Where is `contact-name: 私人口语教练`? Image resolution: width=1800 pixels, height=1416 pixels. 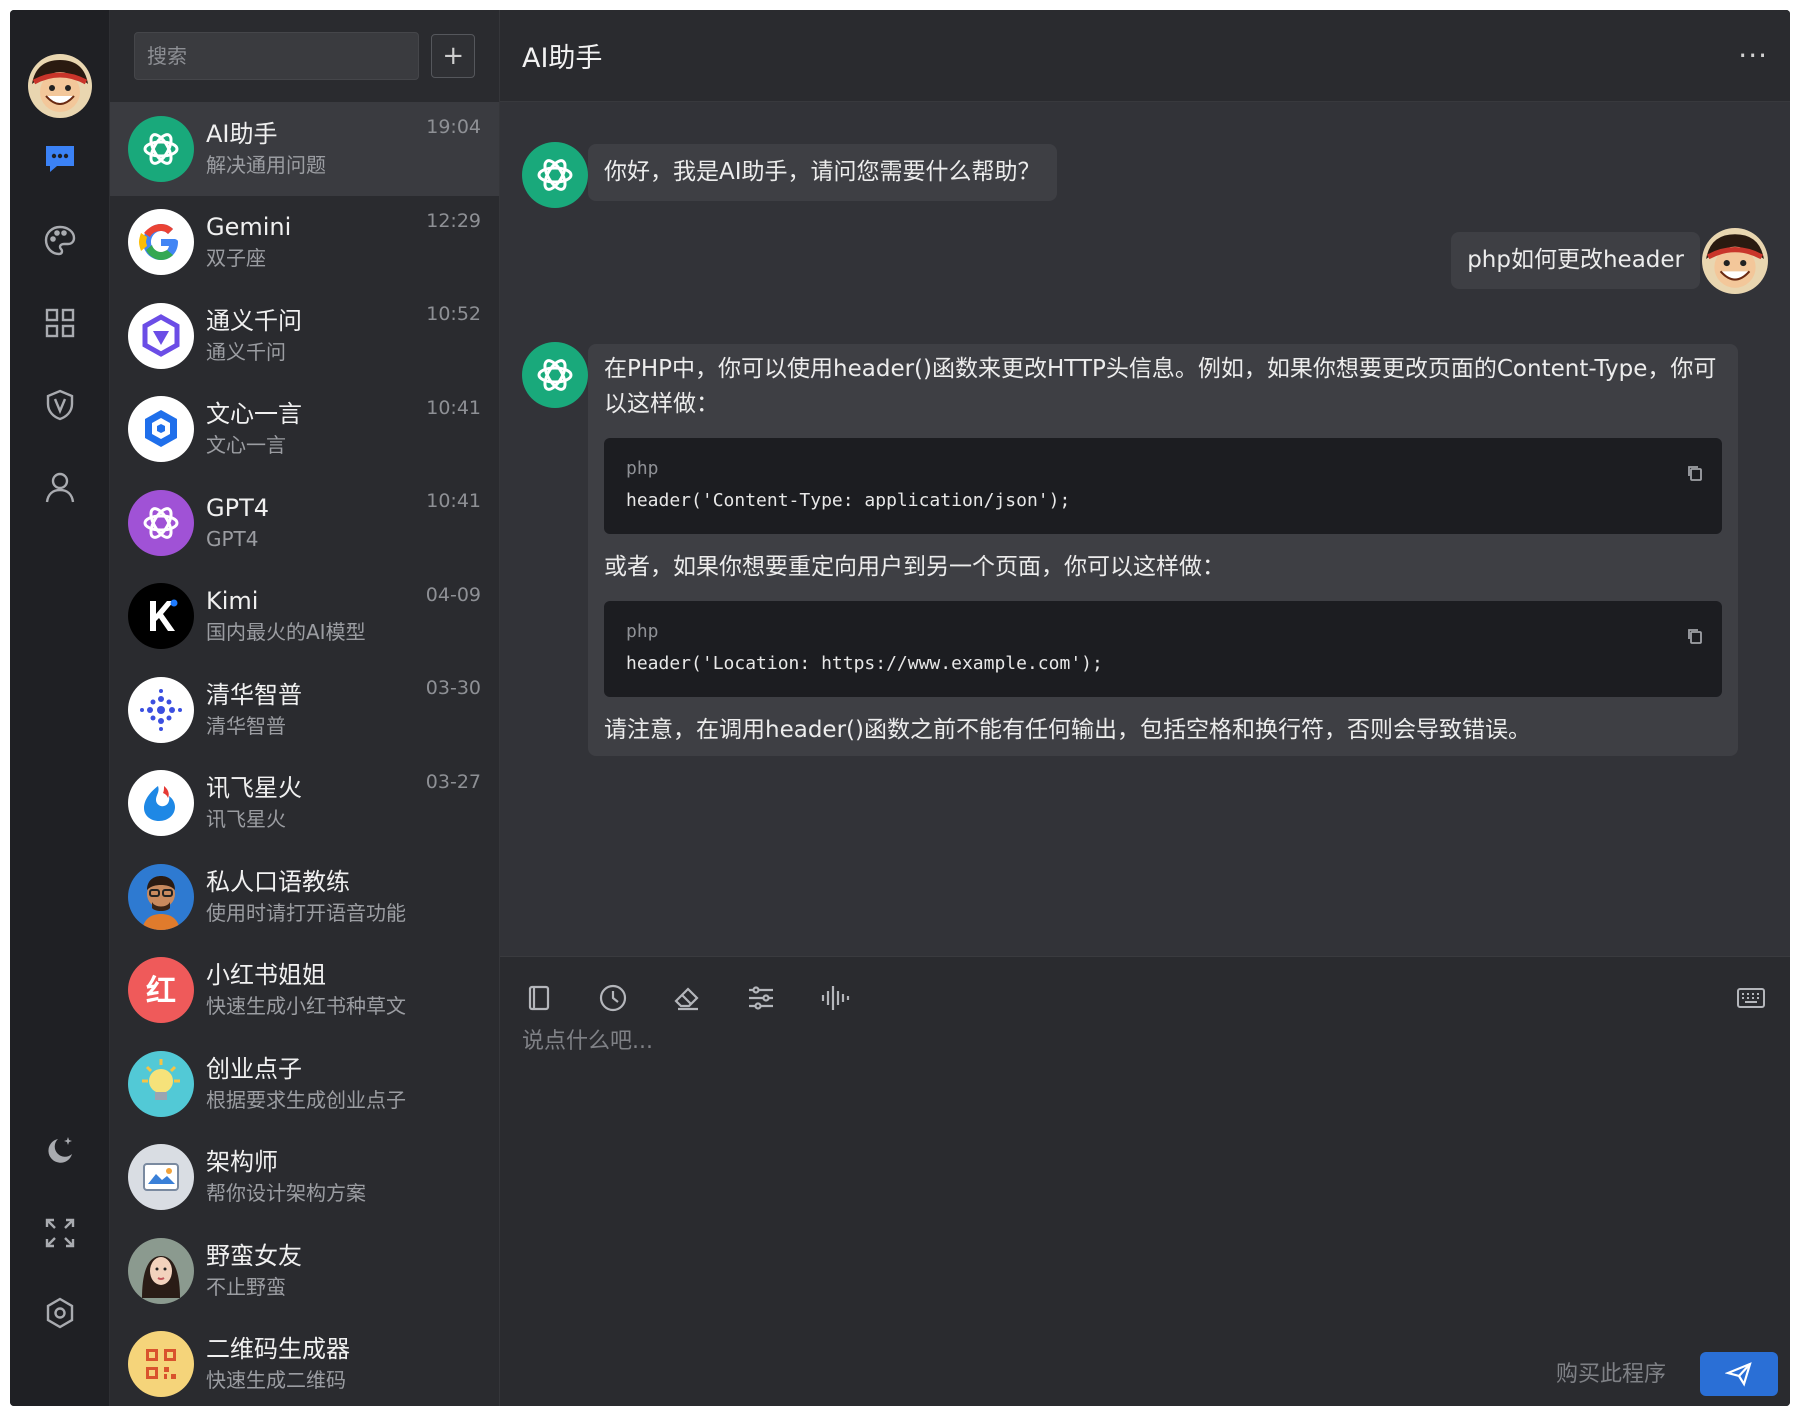 contact-name: 私人口语教练 is located at coordinates (278, 881).